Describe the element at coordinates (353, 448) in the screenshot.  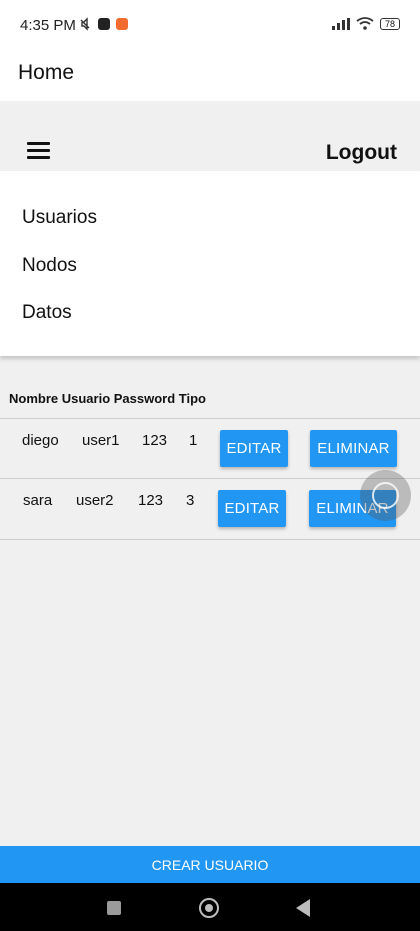
I see `delete-button: ELIMINAR` at that location.